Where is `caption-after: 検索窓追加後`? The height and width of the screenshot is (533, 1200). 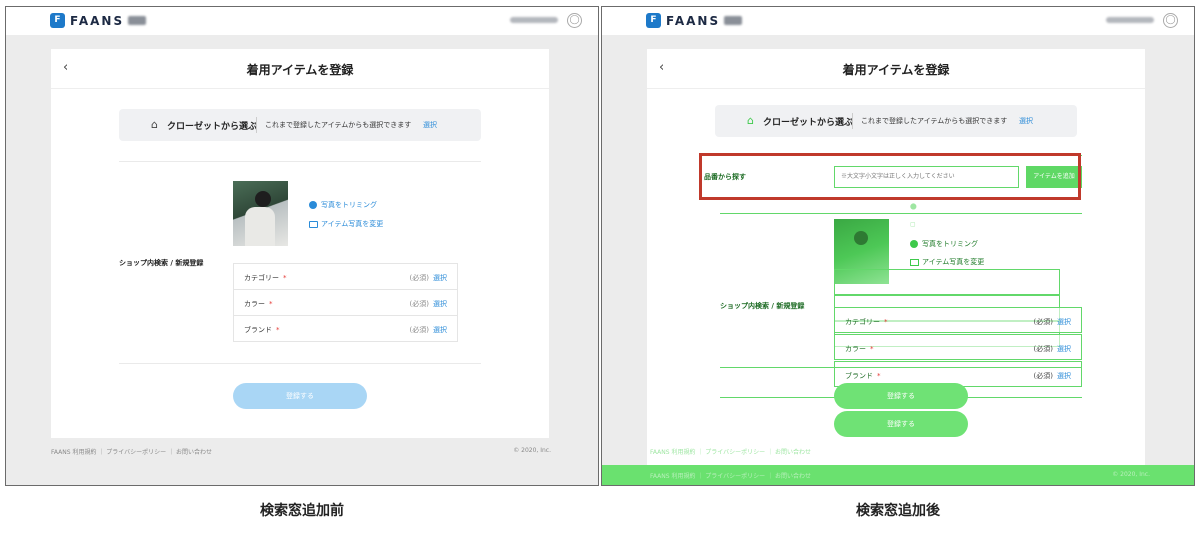
caption-after: 検索窓追加後 is located at coordinates (898, 511).